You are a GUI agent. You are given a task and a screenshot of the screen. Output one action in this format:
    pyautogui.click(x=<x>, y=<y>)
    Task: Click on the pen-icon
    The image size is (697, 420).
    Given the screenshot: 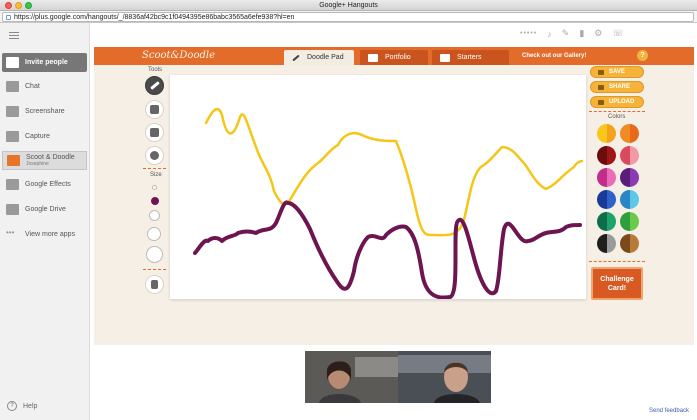 What is the action you would take?
    pyautogui.click(x=154, y=85)
    